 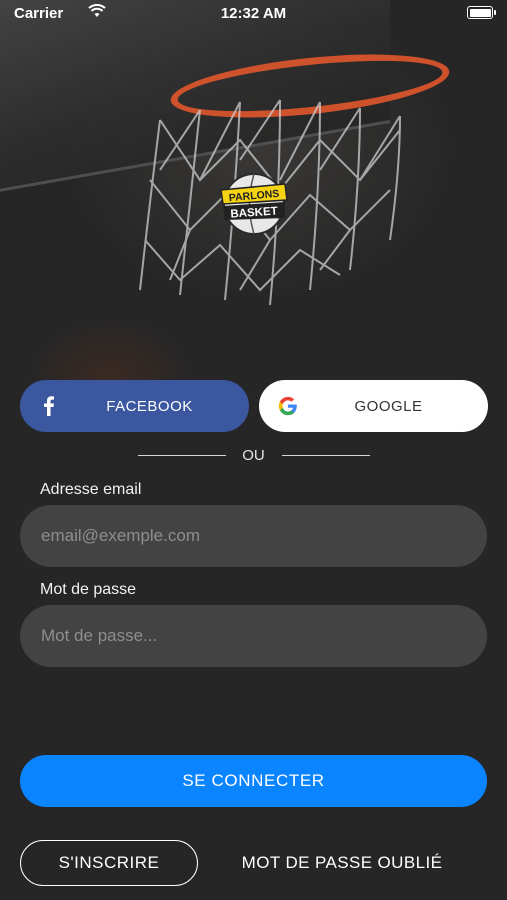 I want to click on divider-text: OU, so click(x=253, y=455).